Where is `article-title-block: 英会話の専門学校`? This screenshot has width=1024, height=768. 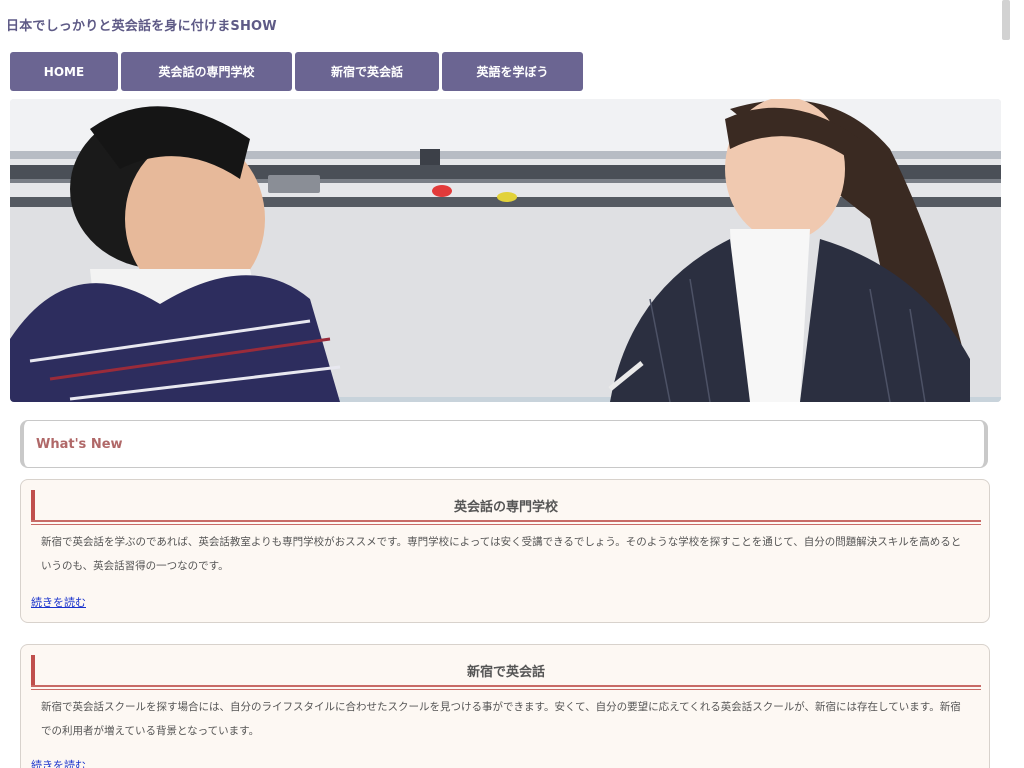
article-title-block: 英会話の専門学校 is located at coordinates (506, 507).